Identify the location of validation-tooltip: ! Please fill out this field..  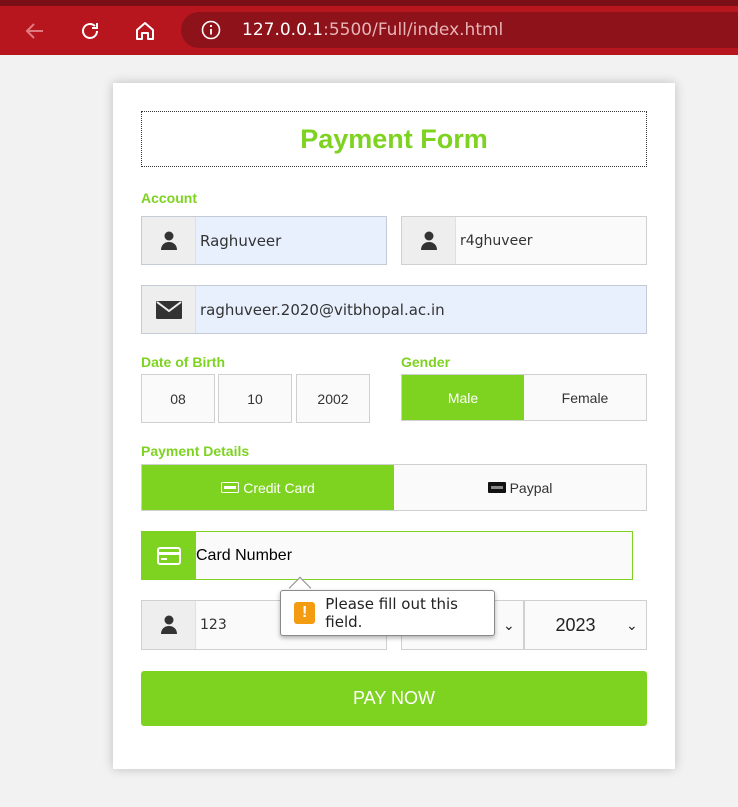
(387, 613).